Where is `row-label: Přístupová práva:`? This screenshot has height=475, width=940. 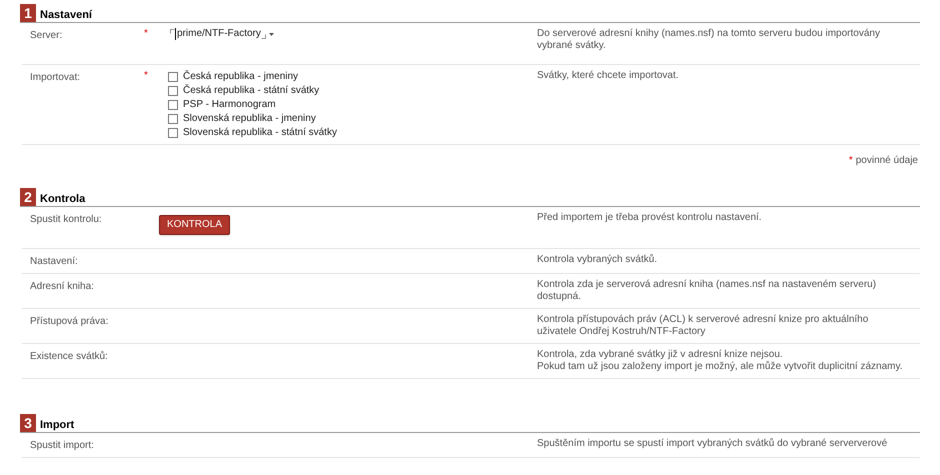
row-label: Přístupová práva: is located at coordinates (69, 321).